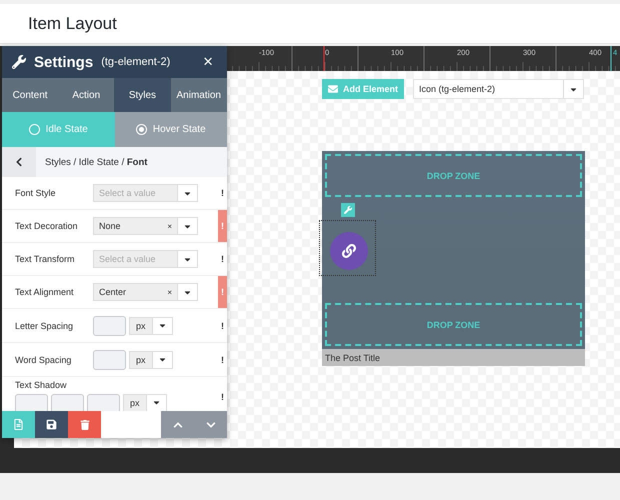 Image resolution: width=620 pixels, height=500 pixels. What do you see at coordinates (64, 62) in the screenshot?
I see `panel-title: Settings` at bounding box center [64, 62].